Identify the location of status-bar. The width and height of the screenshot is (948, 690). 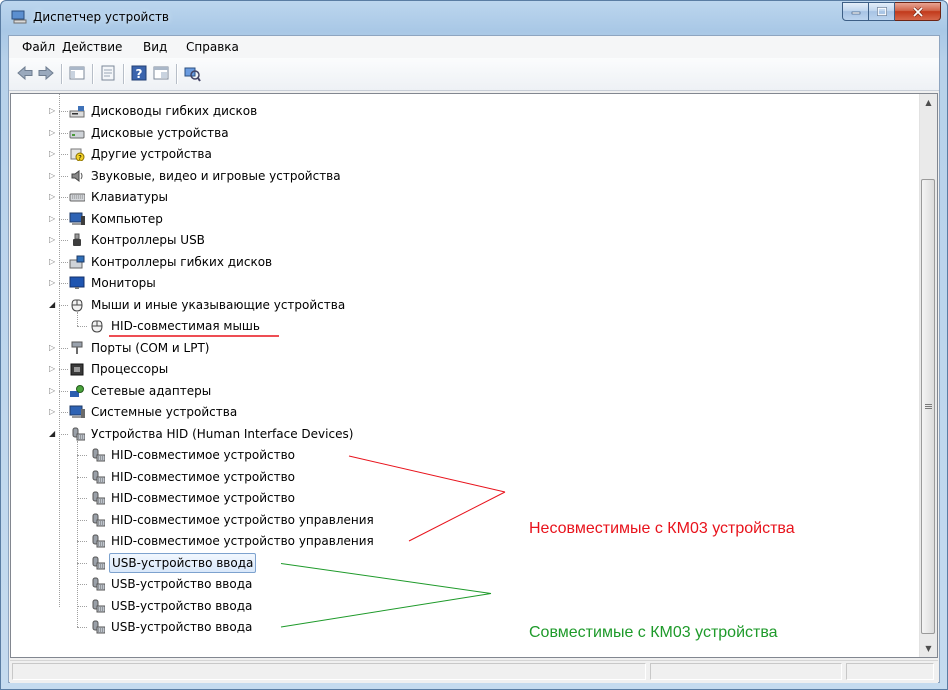
(474, 671).